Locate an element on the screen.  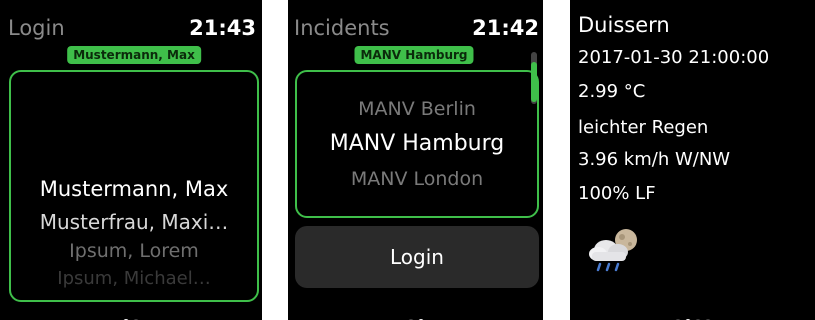
clock-time: 21:42 is located at coordinates (505, 28).